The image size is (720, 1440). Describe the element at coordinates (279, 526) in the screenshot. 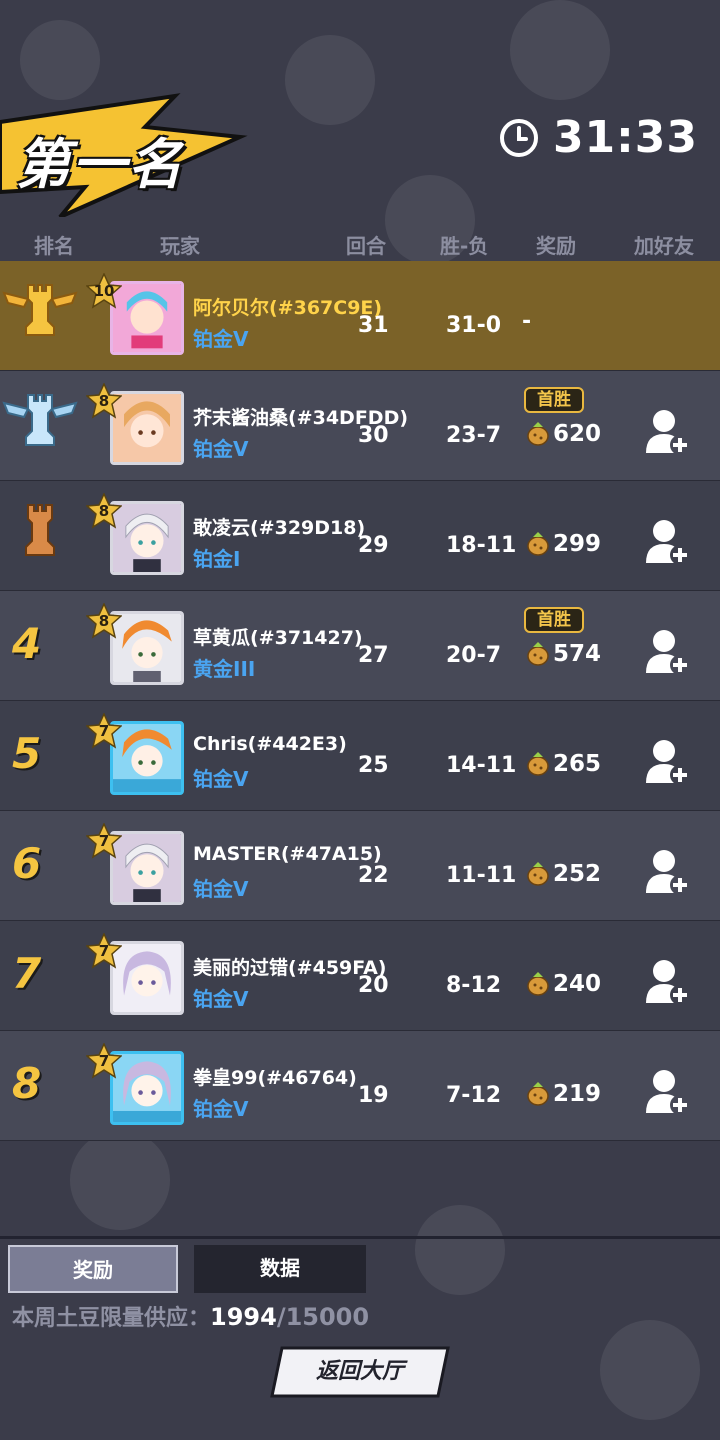

I see `player-name: 敢凌云(#329D18)` at that location.